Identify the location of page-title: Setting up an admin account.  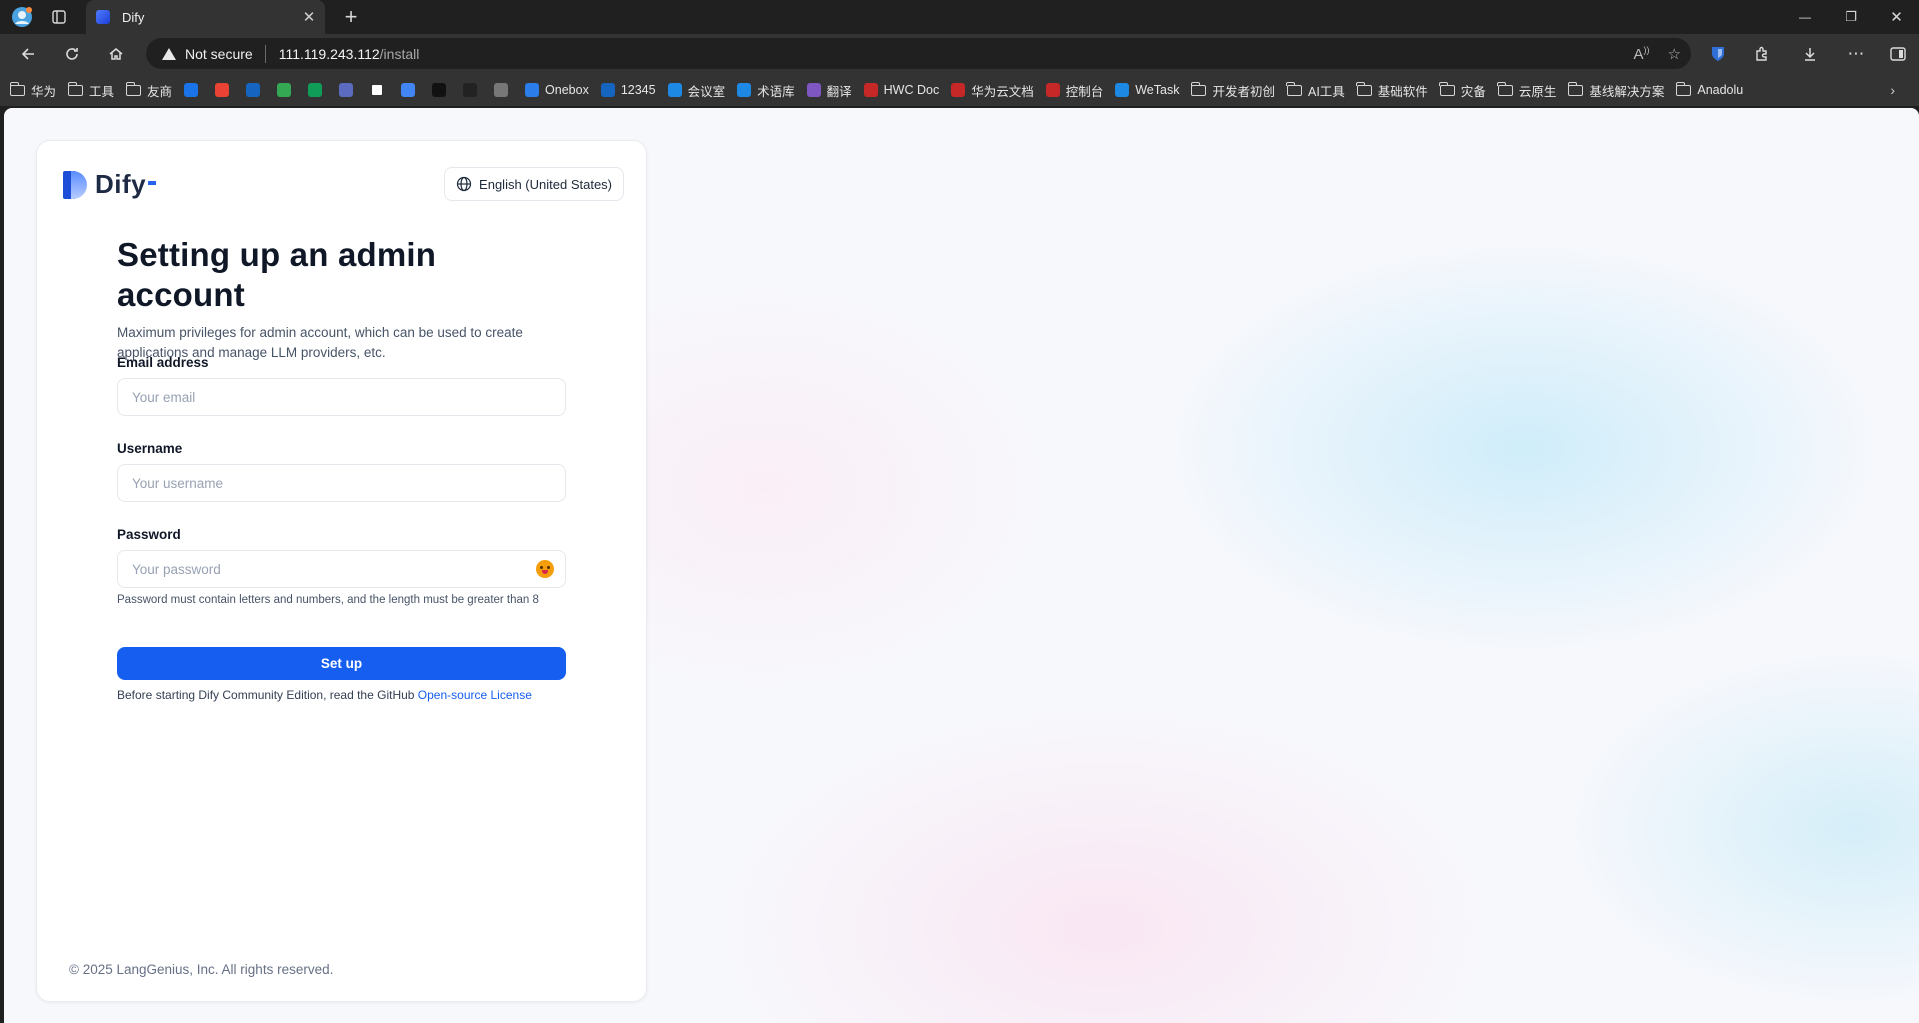
(277, 274).